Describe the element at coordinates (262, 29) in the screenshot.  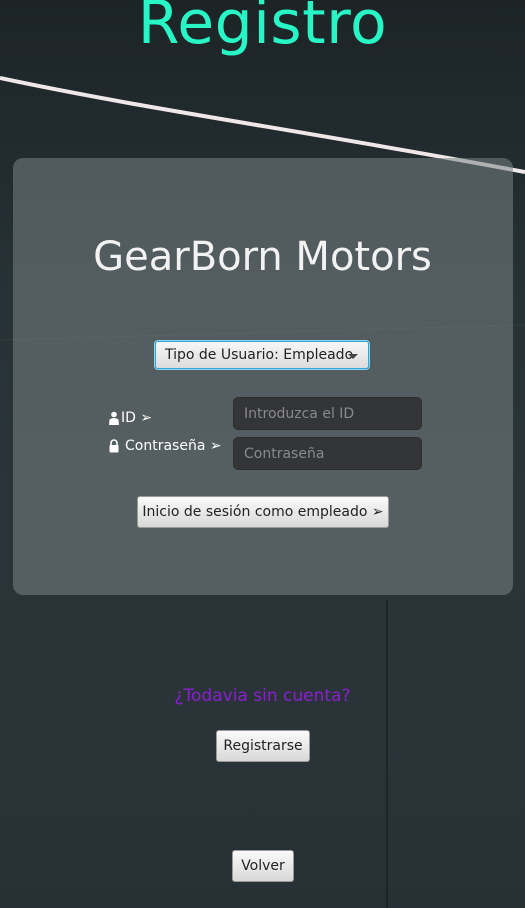
I see `page-title: Registro` at that location.